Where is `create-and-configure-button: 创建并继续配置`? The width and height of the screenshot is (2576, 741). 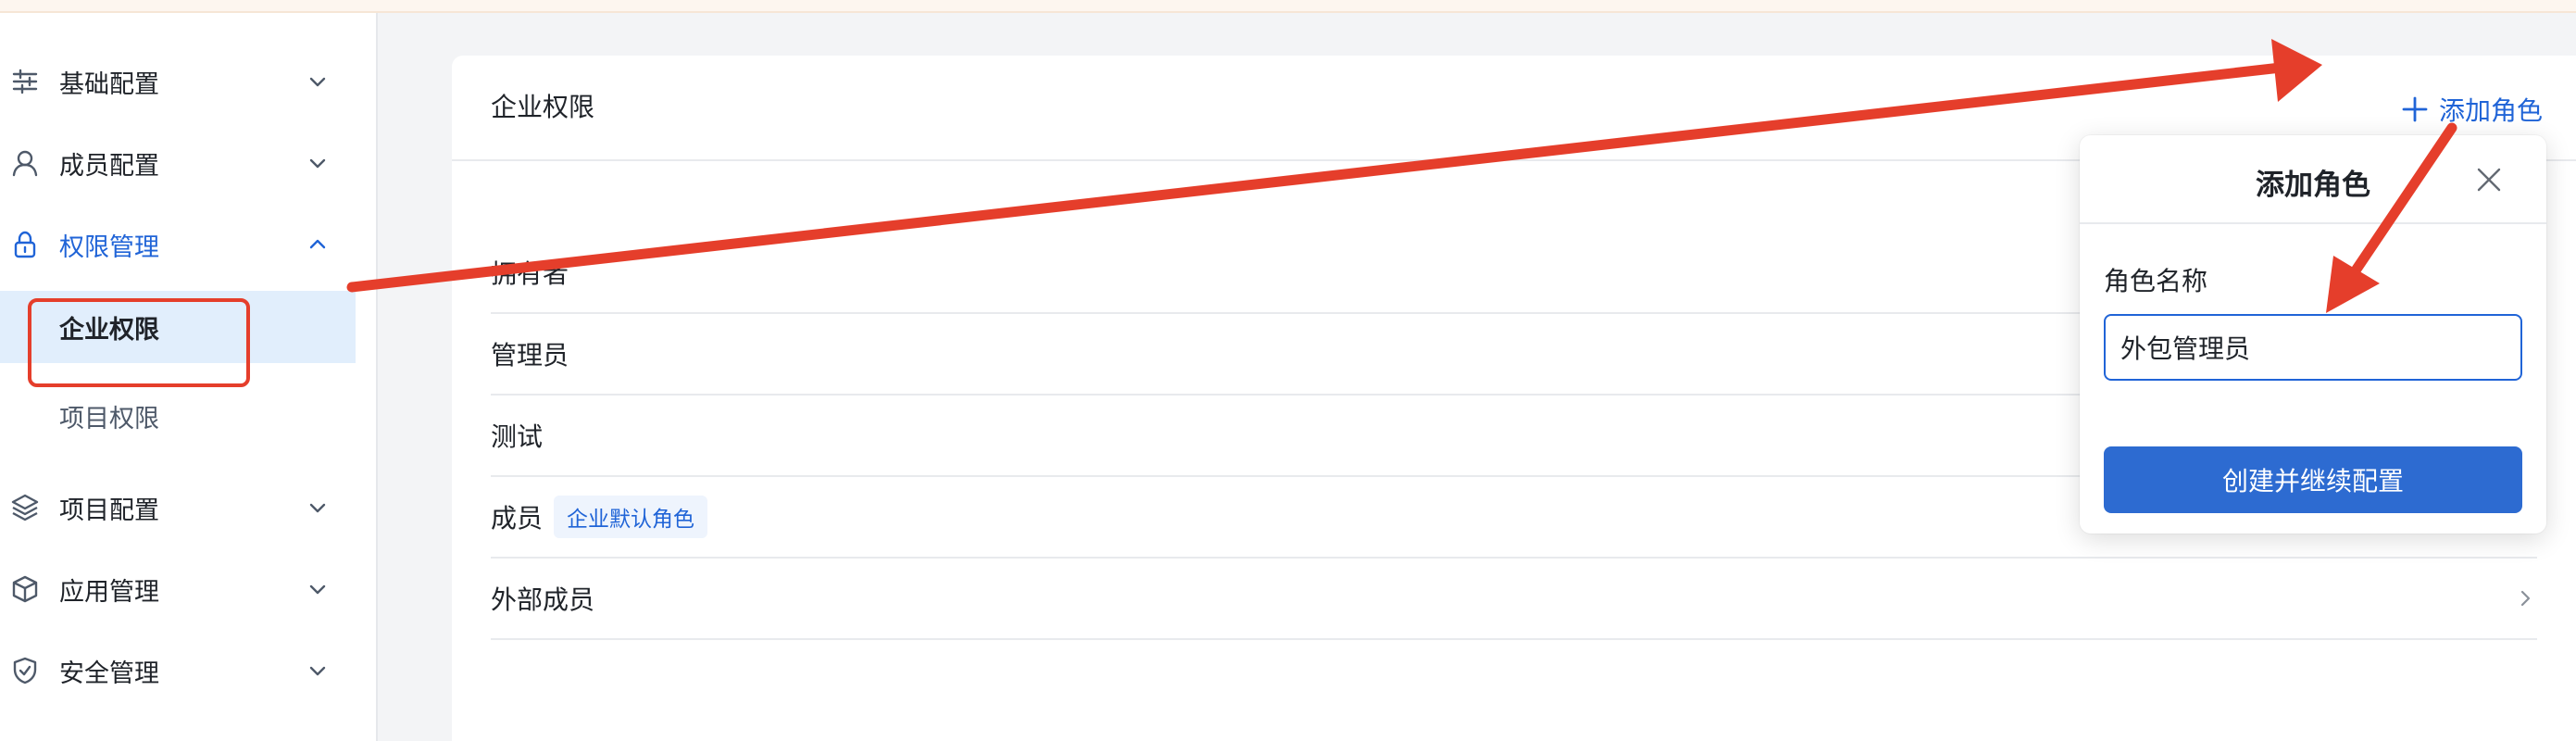 create-and-configure-button: 创建并继续配置 is located at coordinates (2313, 479).